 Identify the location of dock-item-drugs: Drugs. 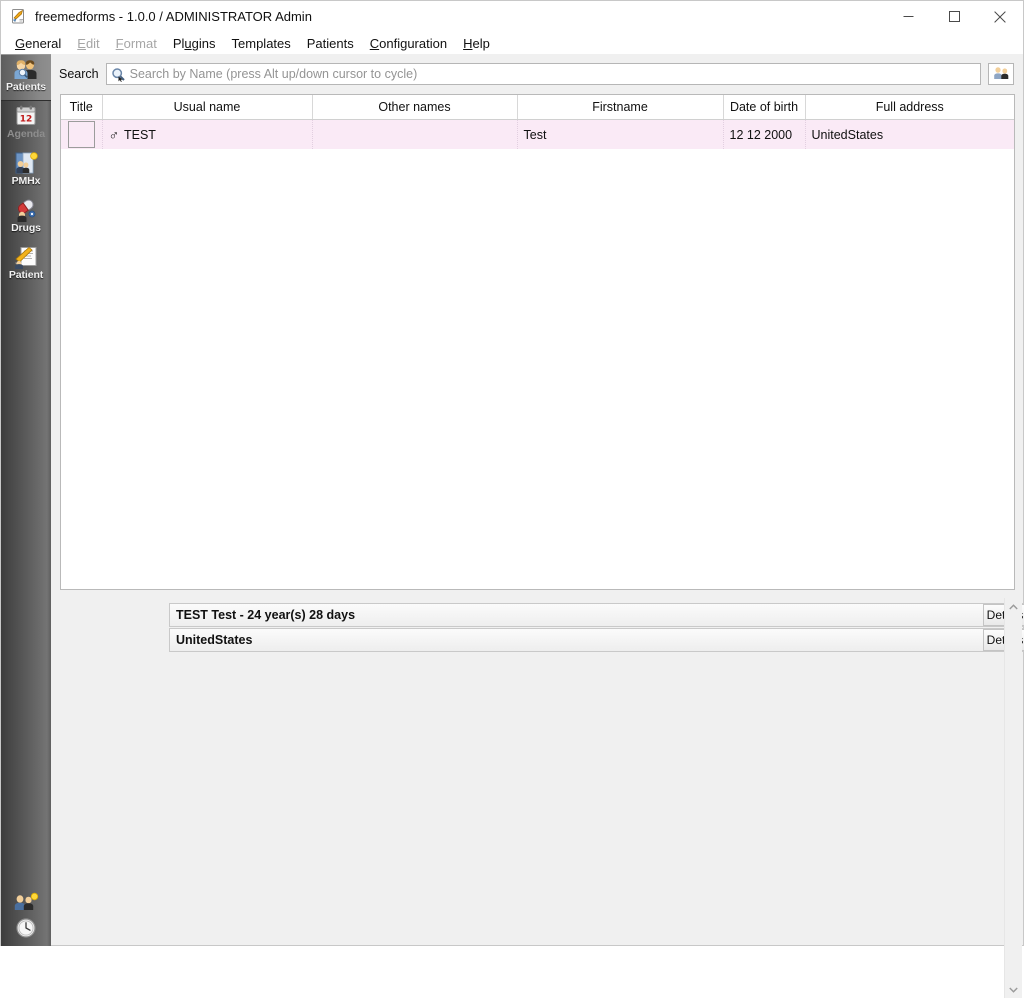
(26, 218).